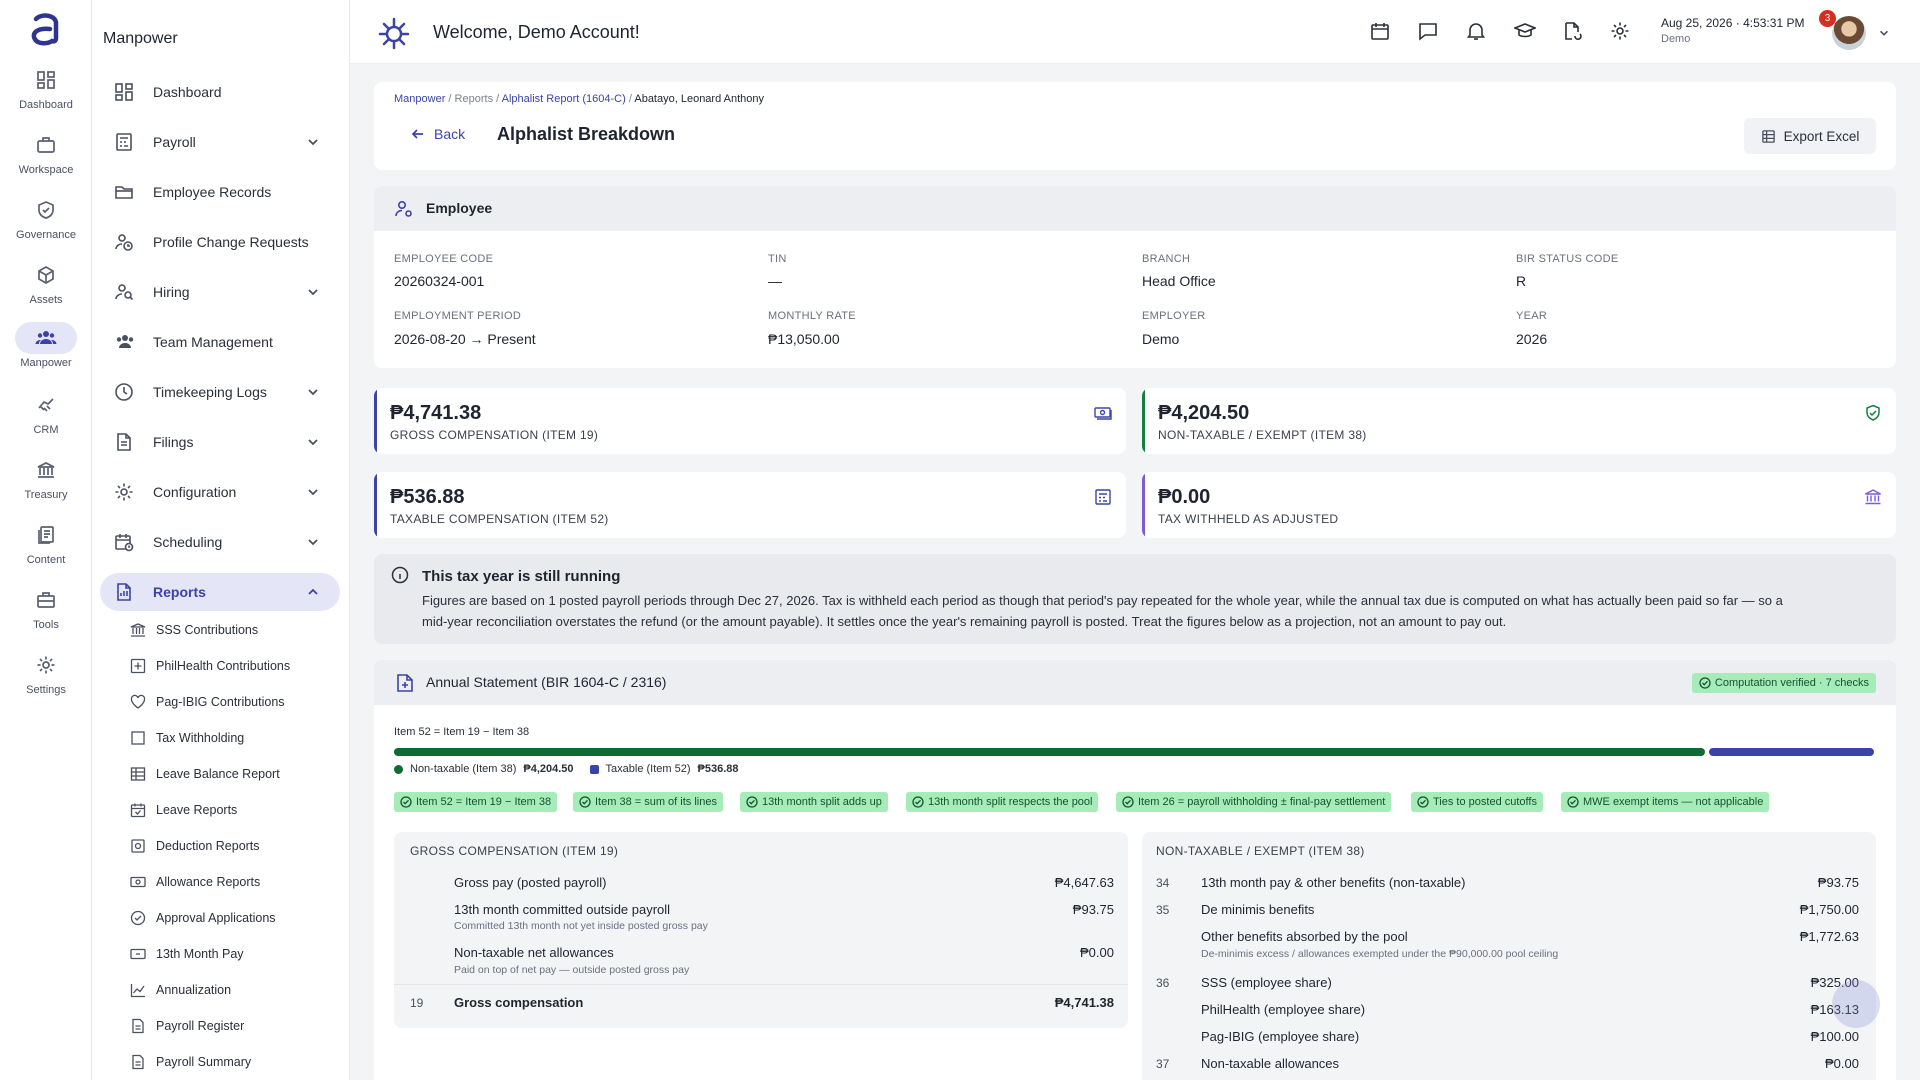  Describe the element at coordinates (223, 666) in the screenshot. I see `report-item-label: PhilHealth Contributions` at that location.